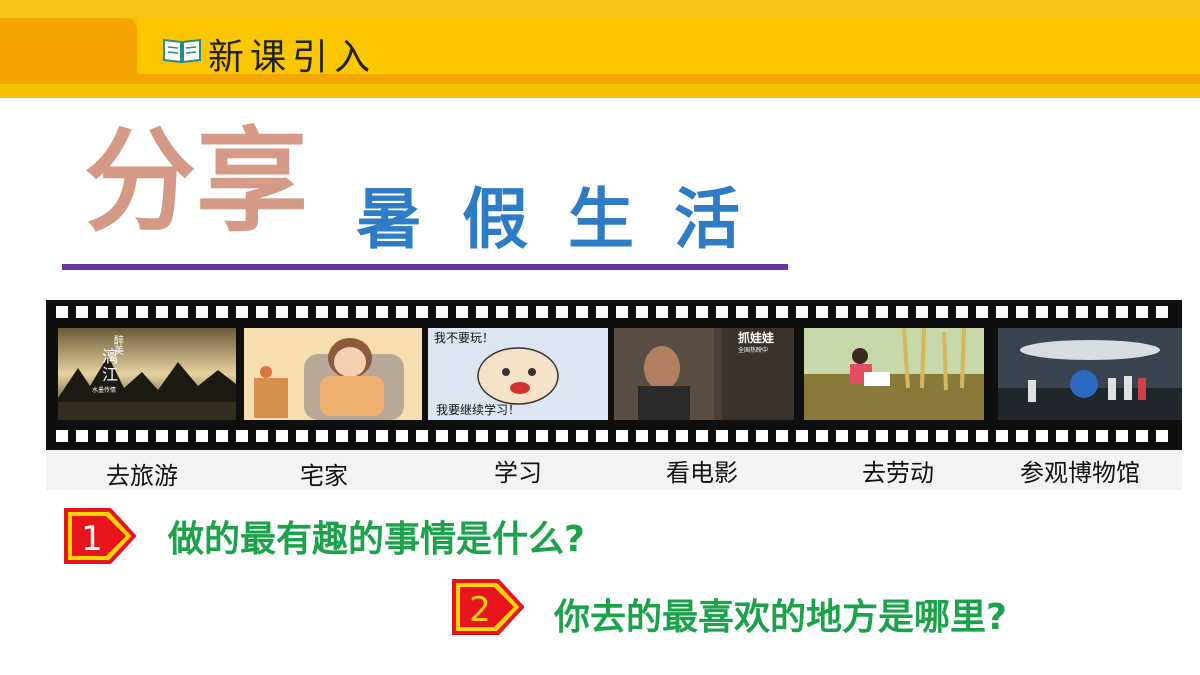 The width and height of the screenshot is (1200, 675). What do you see at coordinates (292, 57) in the screenshot?
I see `section-title: 新课引入` at bounding box center [292, 57].